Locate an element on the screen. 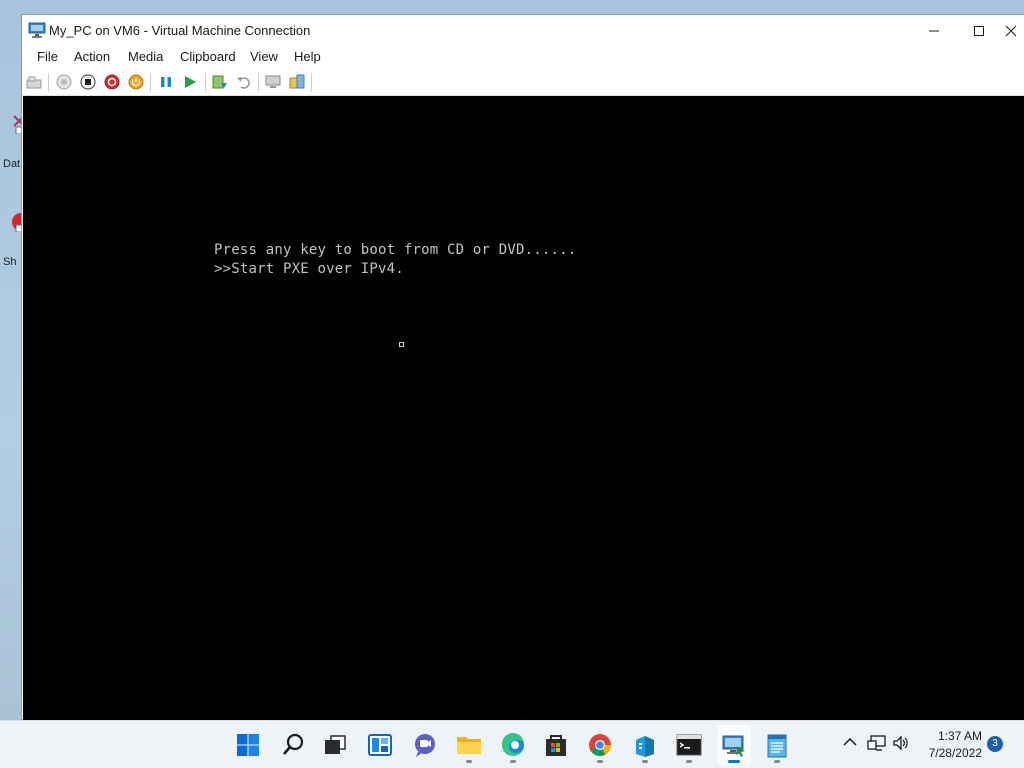 This screenshot has width=1024, height=768. chrome-icon is located at coordinates (600, 745).